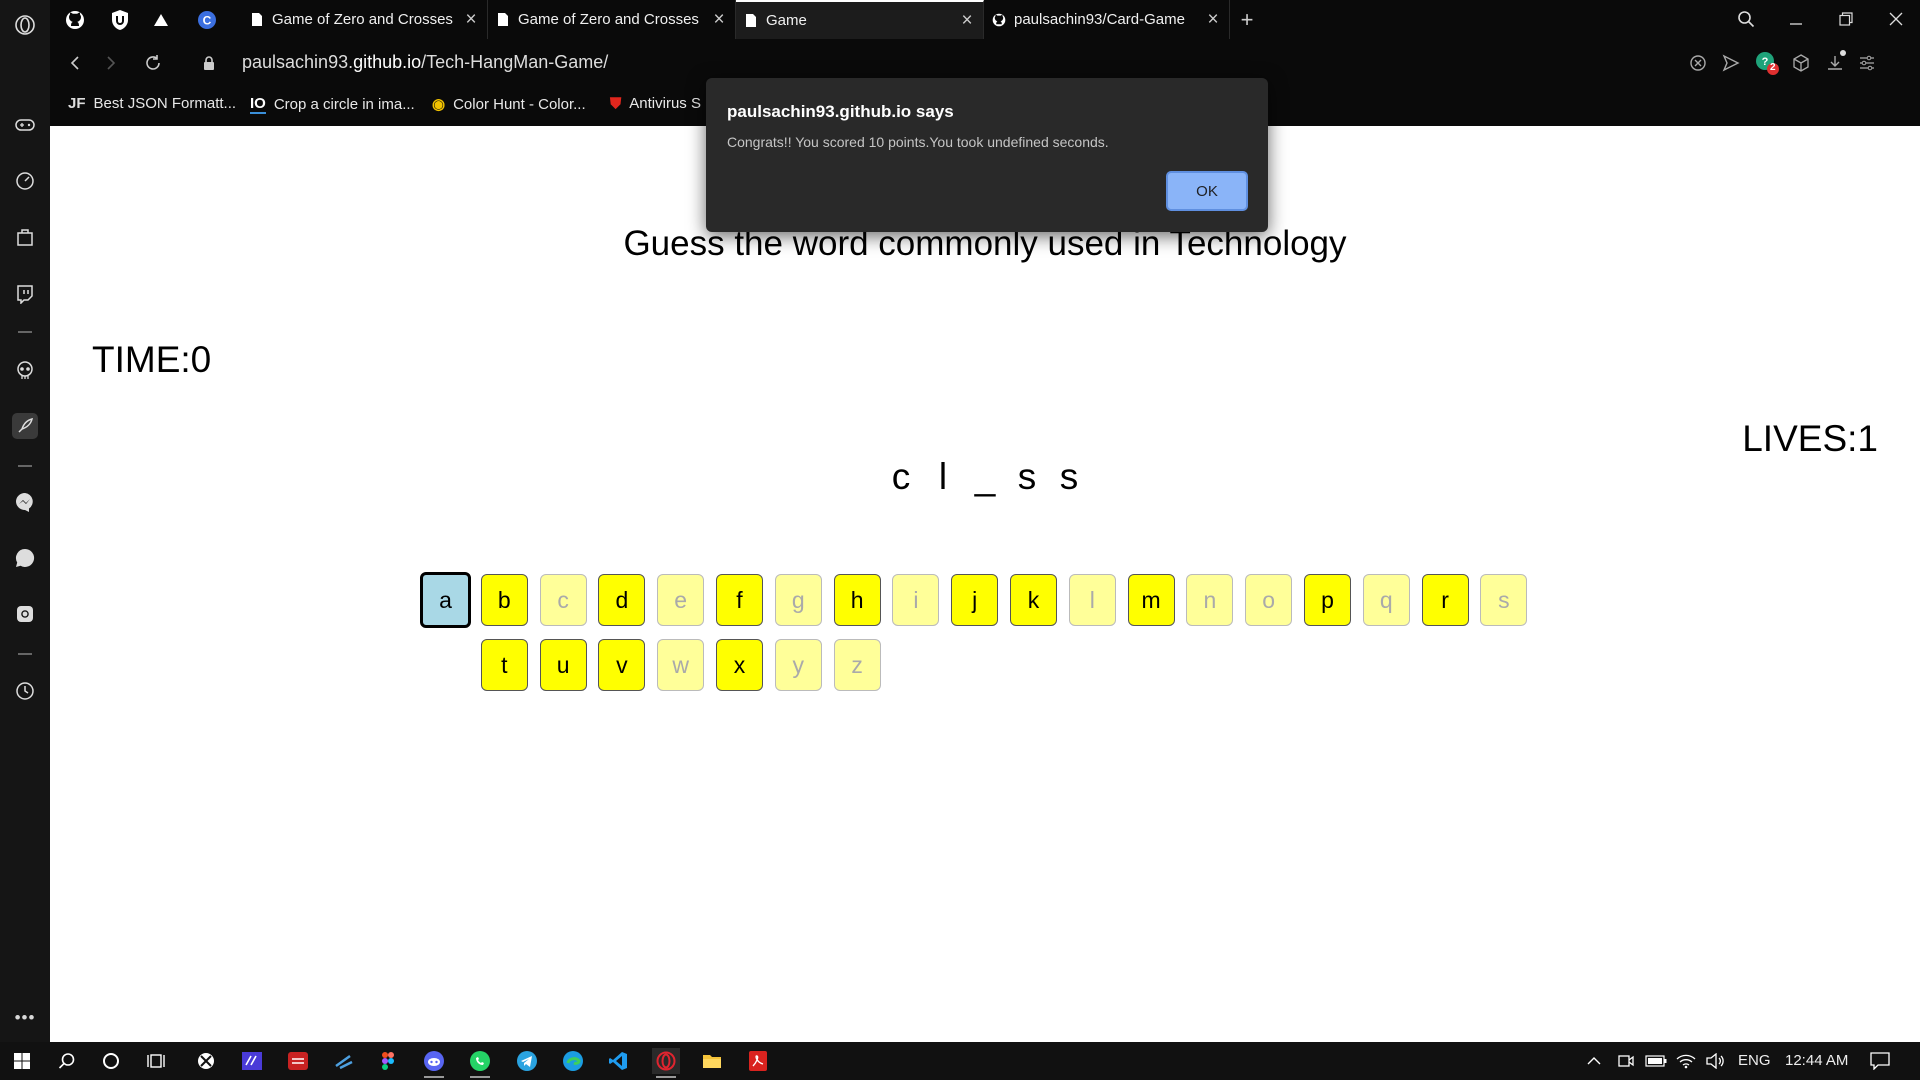 Image resolution: width=1920 pixels, height=1080 pixels. Describe the element at coordinates (1896, 19) in the screenshot. I see `close-window-icon` at that location.